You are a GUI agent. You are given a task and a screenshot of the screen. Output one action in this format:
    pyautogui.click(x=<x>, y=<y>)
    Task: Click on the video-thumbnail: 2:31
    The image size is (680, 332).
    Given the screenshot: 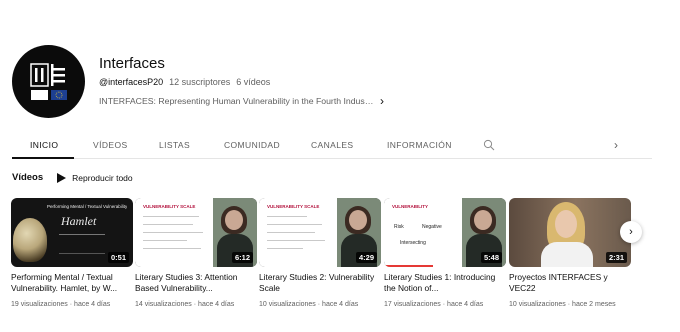 What is the action you would take?
    pyautogui.click(x=570, y=232)
    